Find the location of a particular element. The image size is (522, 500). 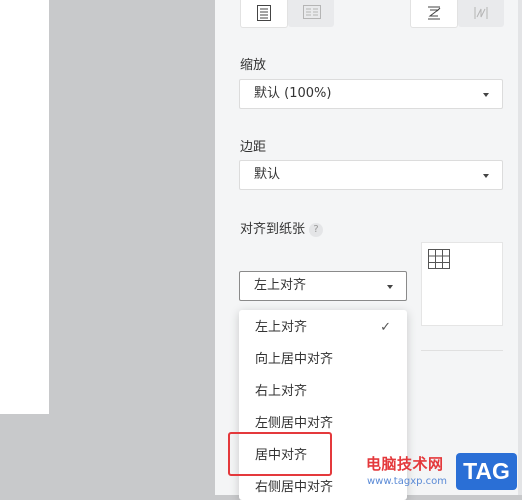

split-cells-icon is located at coordinates (481, 13).